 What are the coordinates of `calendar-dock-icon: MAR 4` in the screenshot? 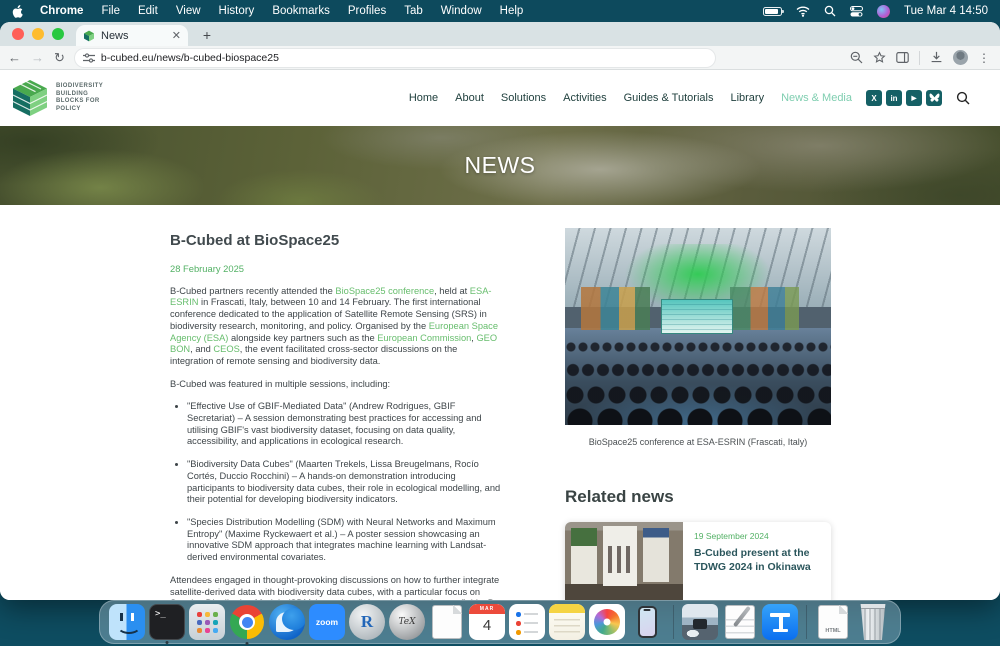 It's located at (487, 622).